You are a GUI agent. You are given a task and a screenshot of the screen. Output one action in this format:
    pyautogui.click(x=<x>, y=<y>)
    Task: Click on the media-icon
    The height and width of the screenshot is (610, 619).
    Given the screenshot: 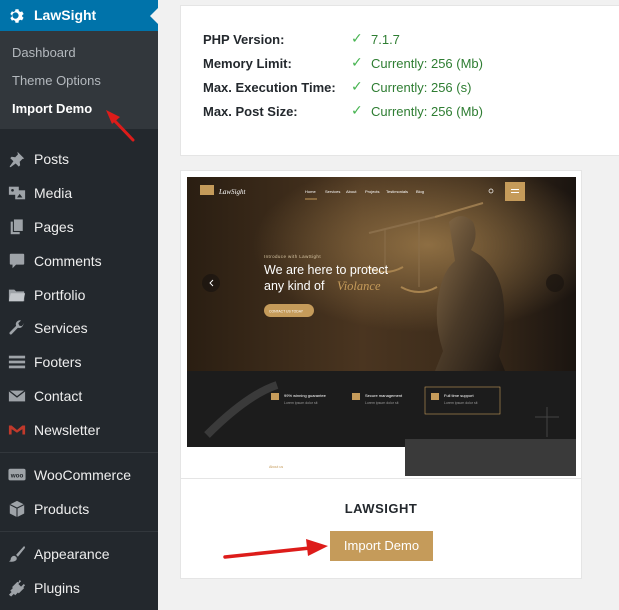 What is the action you would take?
    pyautogui.click(x=17, y=193)
    